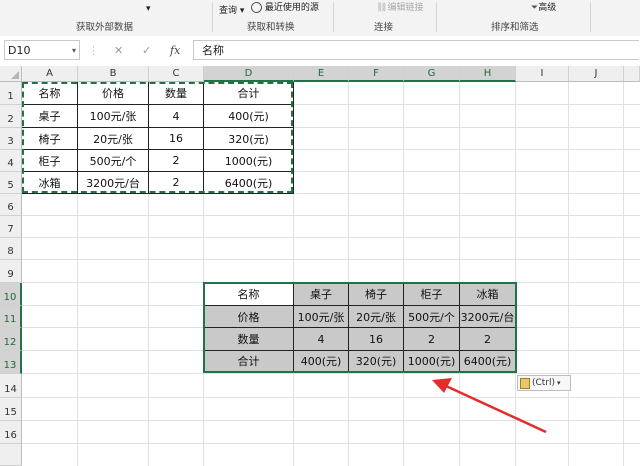  What do you see at coordinates (399, 6) in the screenshot?
I see `edit-links-button: ⛓编辑链接` at bounding box center [399, 6].